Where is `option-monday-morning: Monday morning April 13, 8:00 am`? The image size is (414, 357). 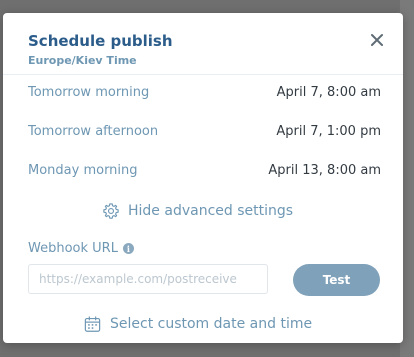
option-monday-morning: Monday morning April 13, 8:00 am is located at coordinates (204, 174).